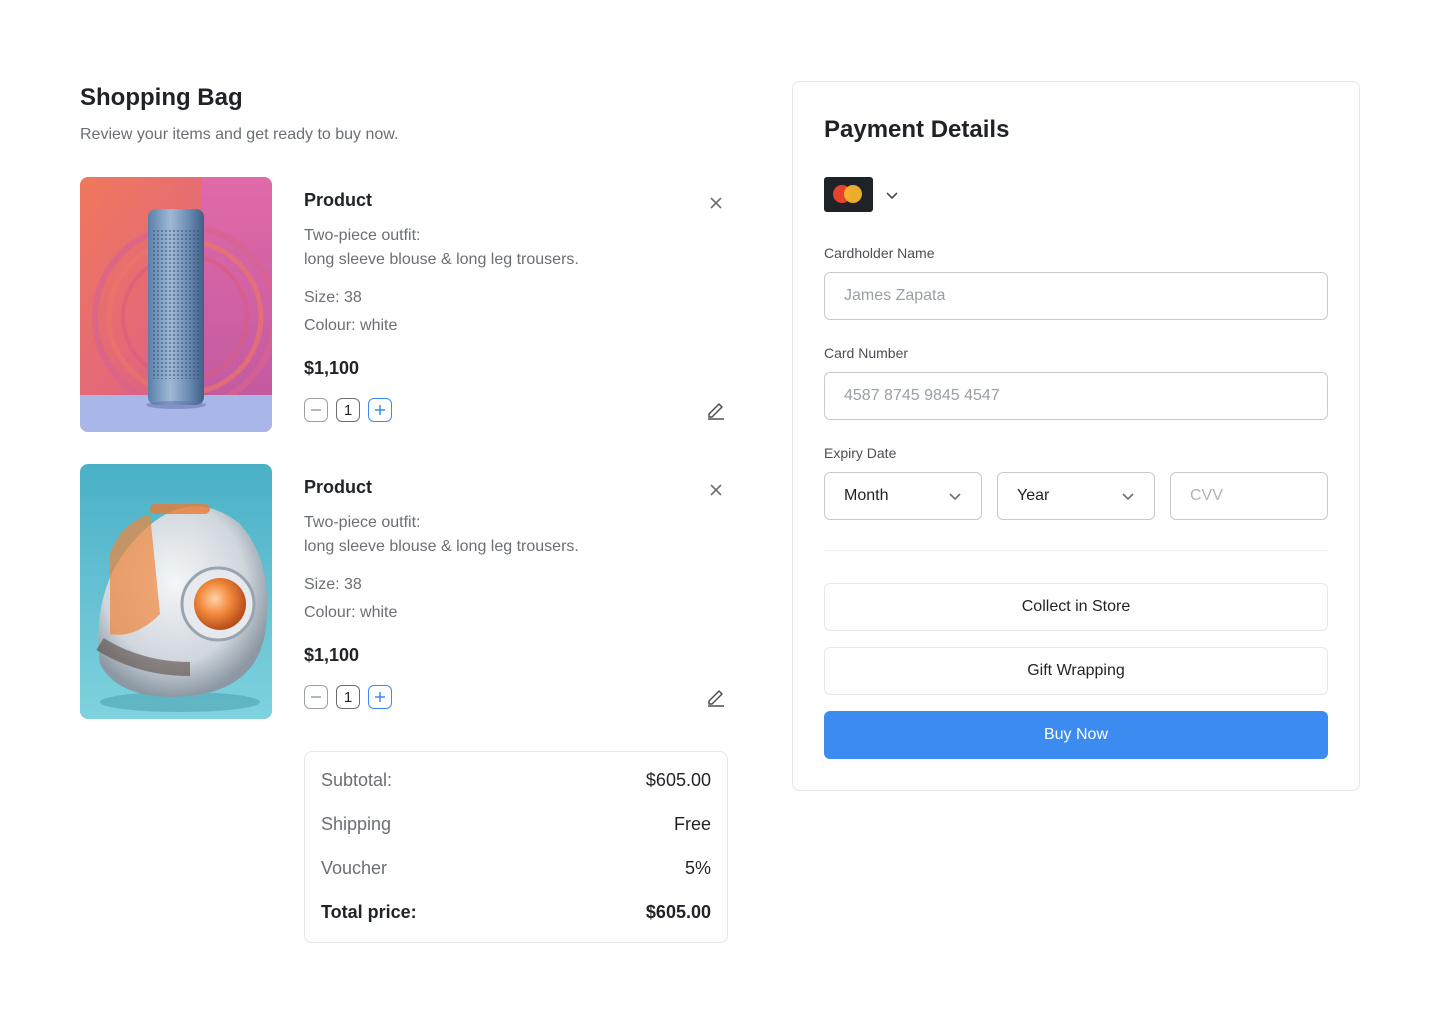  Describe the element at coordinates (369, 912) in the screenshot. I see `total-label: Total price:` at that location.